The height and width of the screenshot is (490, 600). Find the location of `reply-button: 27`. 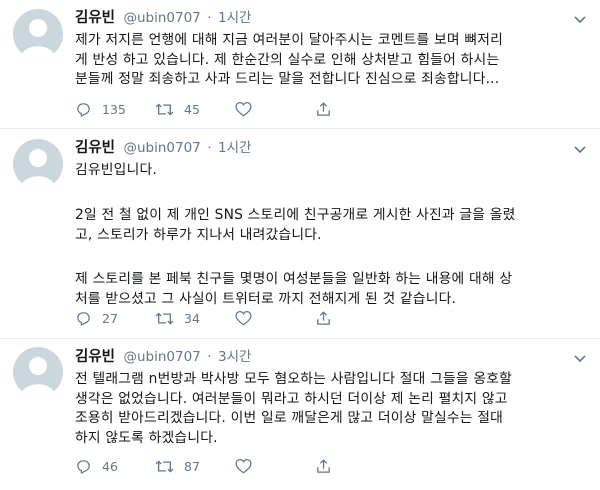

reply-button: 27 is located at coordinates (115, 318).